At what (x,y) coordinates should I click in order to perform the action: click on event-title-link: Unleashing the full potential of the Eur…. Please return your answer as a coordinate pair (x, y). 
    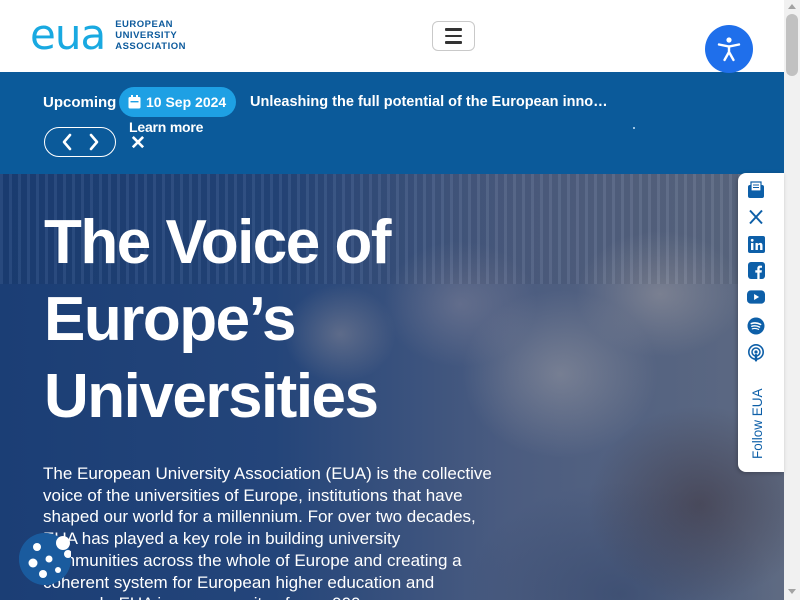
    Looking at the image, I should click on (430, 102).